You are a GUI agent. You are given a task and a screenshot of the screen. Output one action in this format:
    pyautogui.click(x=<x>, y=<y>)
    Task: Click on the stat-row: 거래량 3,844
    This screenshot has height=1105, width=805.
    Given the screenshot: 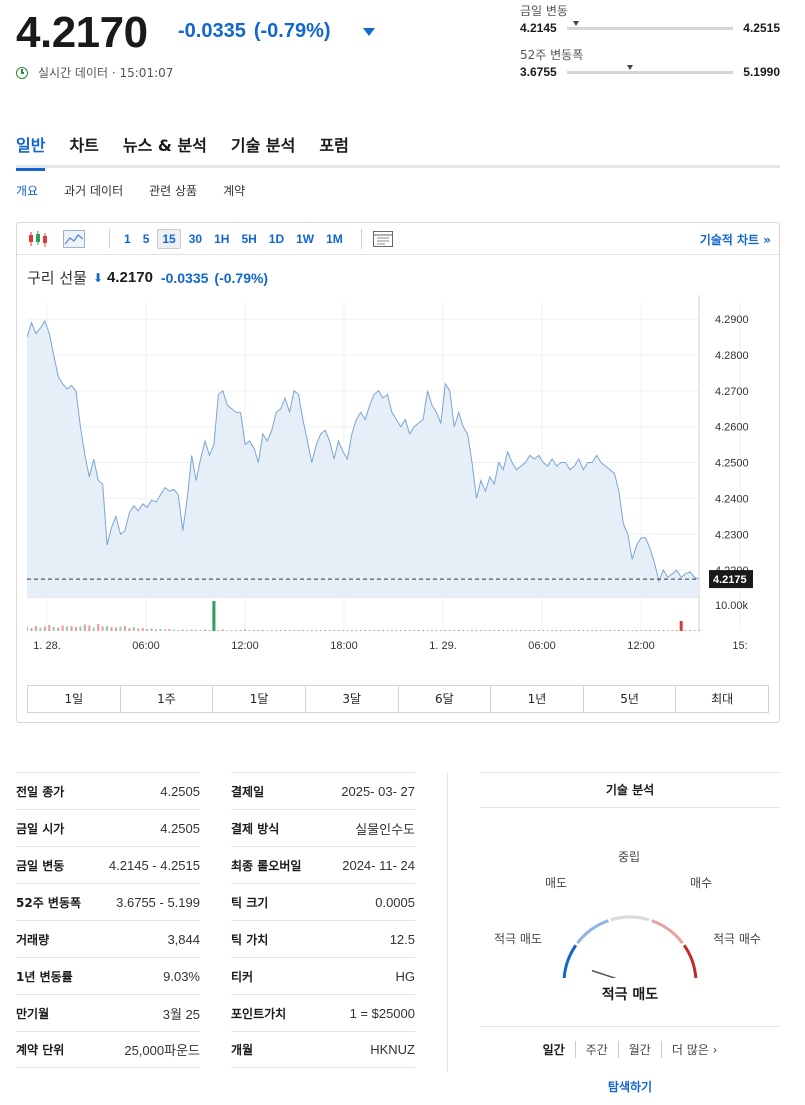 What is the action you would take?
    pyautogui.click(x=108, y=938)
    